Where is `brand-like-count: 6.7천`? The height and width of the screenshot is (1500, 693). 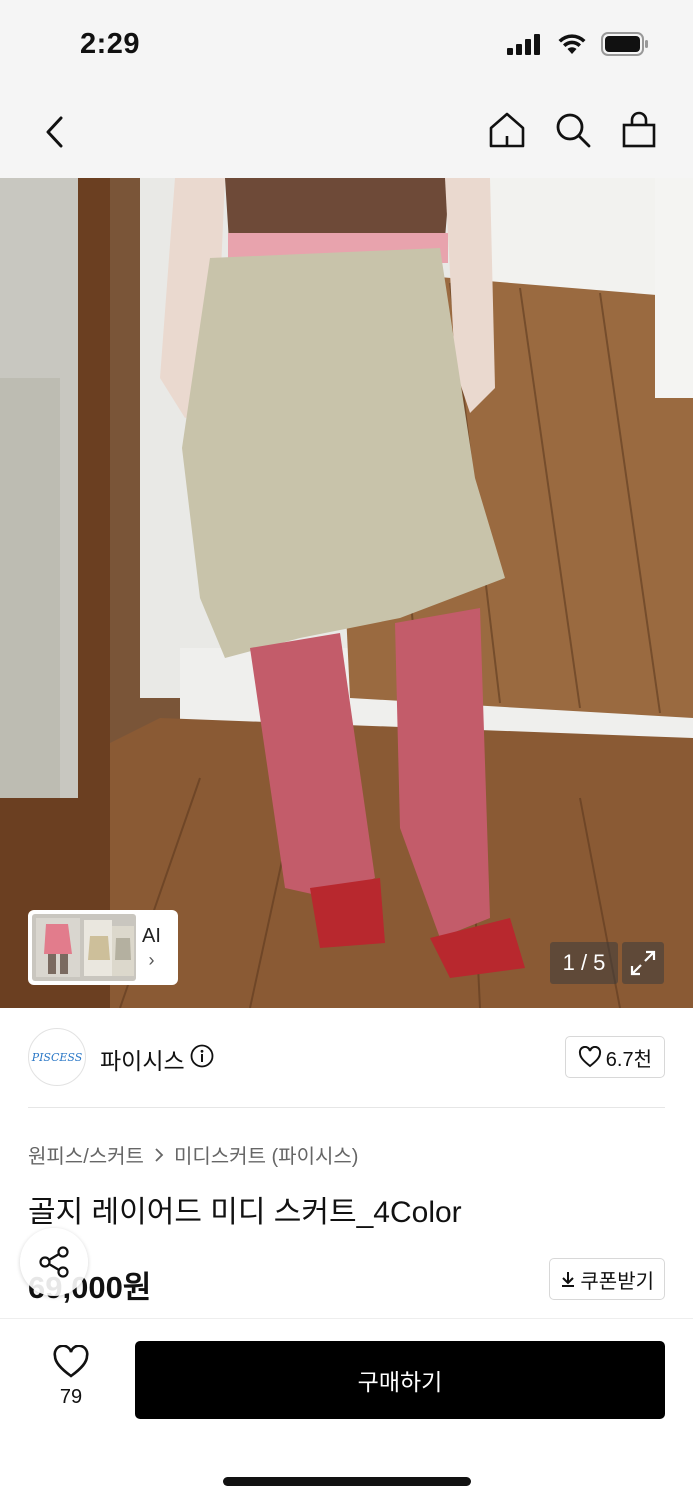
brand-like-count: 6.7천 is located at coordinates (628, 1059).